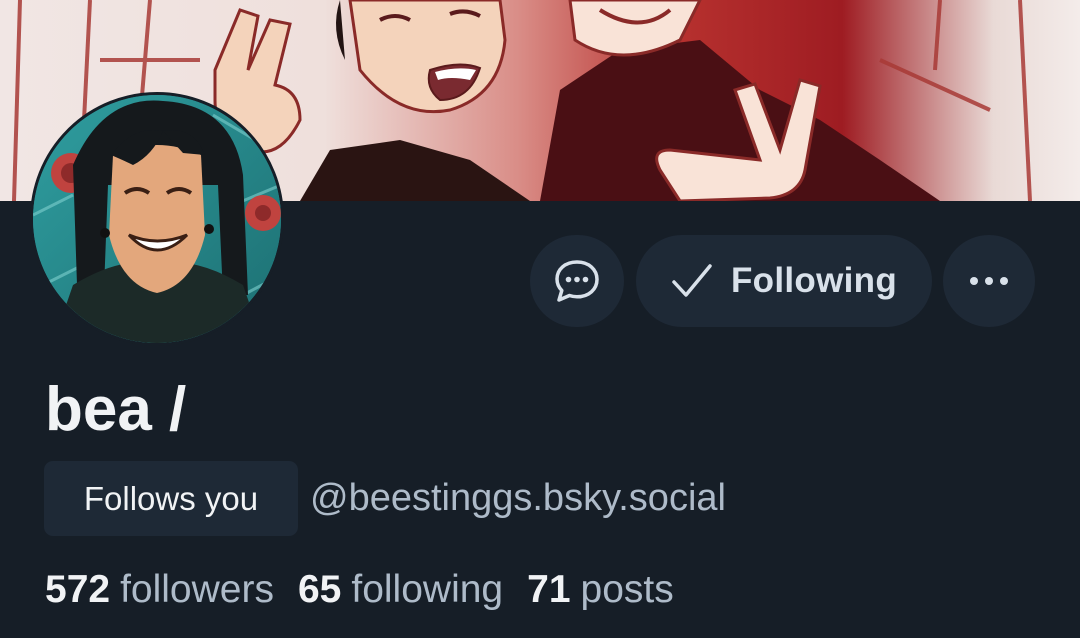 The width and height of the screenshot is (1080, 638). I want to click on posts-count: 71, so click(549, 589).